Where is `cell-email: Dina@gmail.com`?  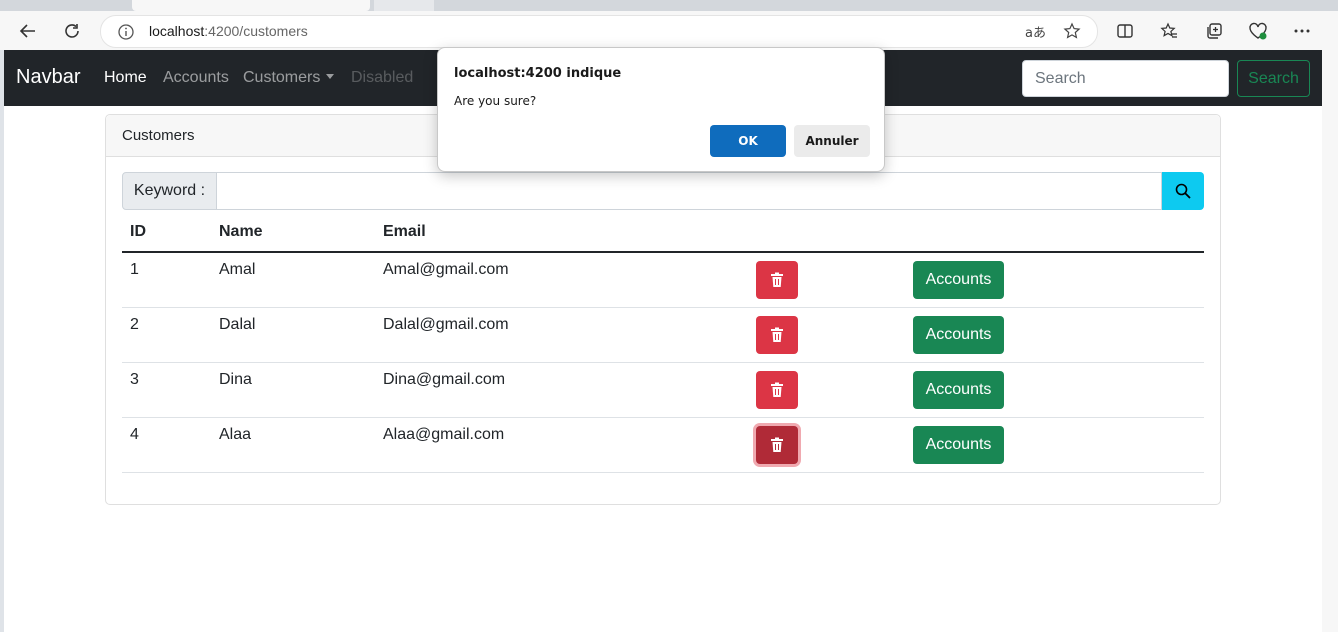
cell-email: Dina@gmail.com is located at coordinates (561, 390).